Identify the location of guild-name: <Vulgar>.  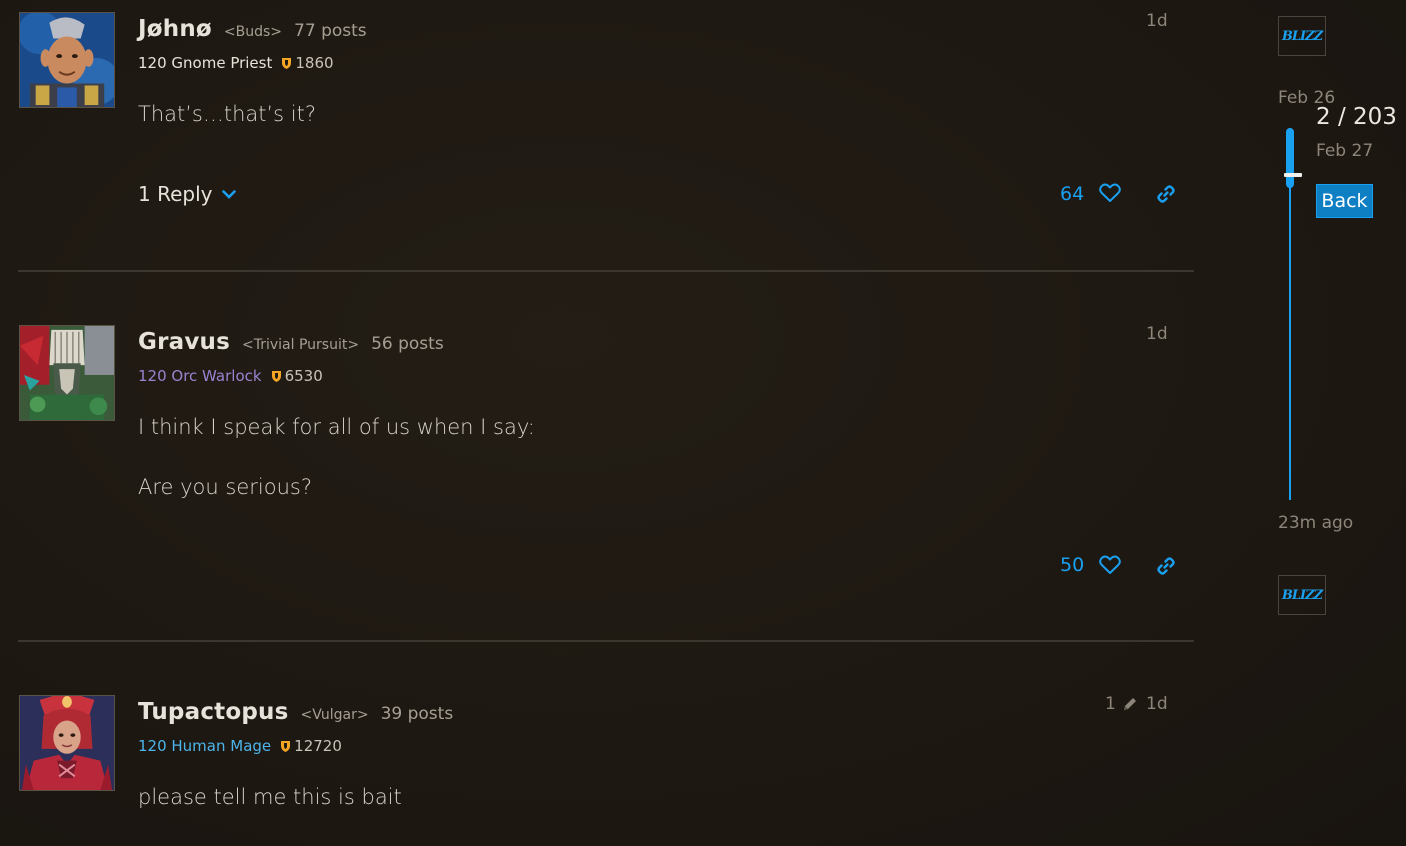
(334, 715).